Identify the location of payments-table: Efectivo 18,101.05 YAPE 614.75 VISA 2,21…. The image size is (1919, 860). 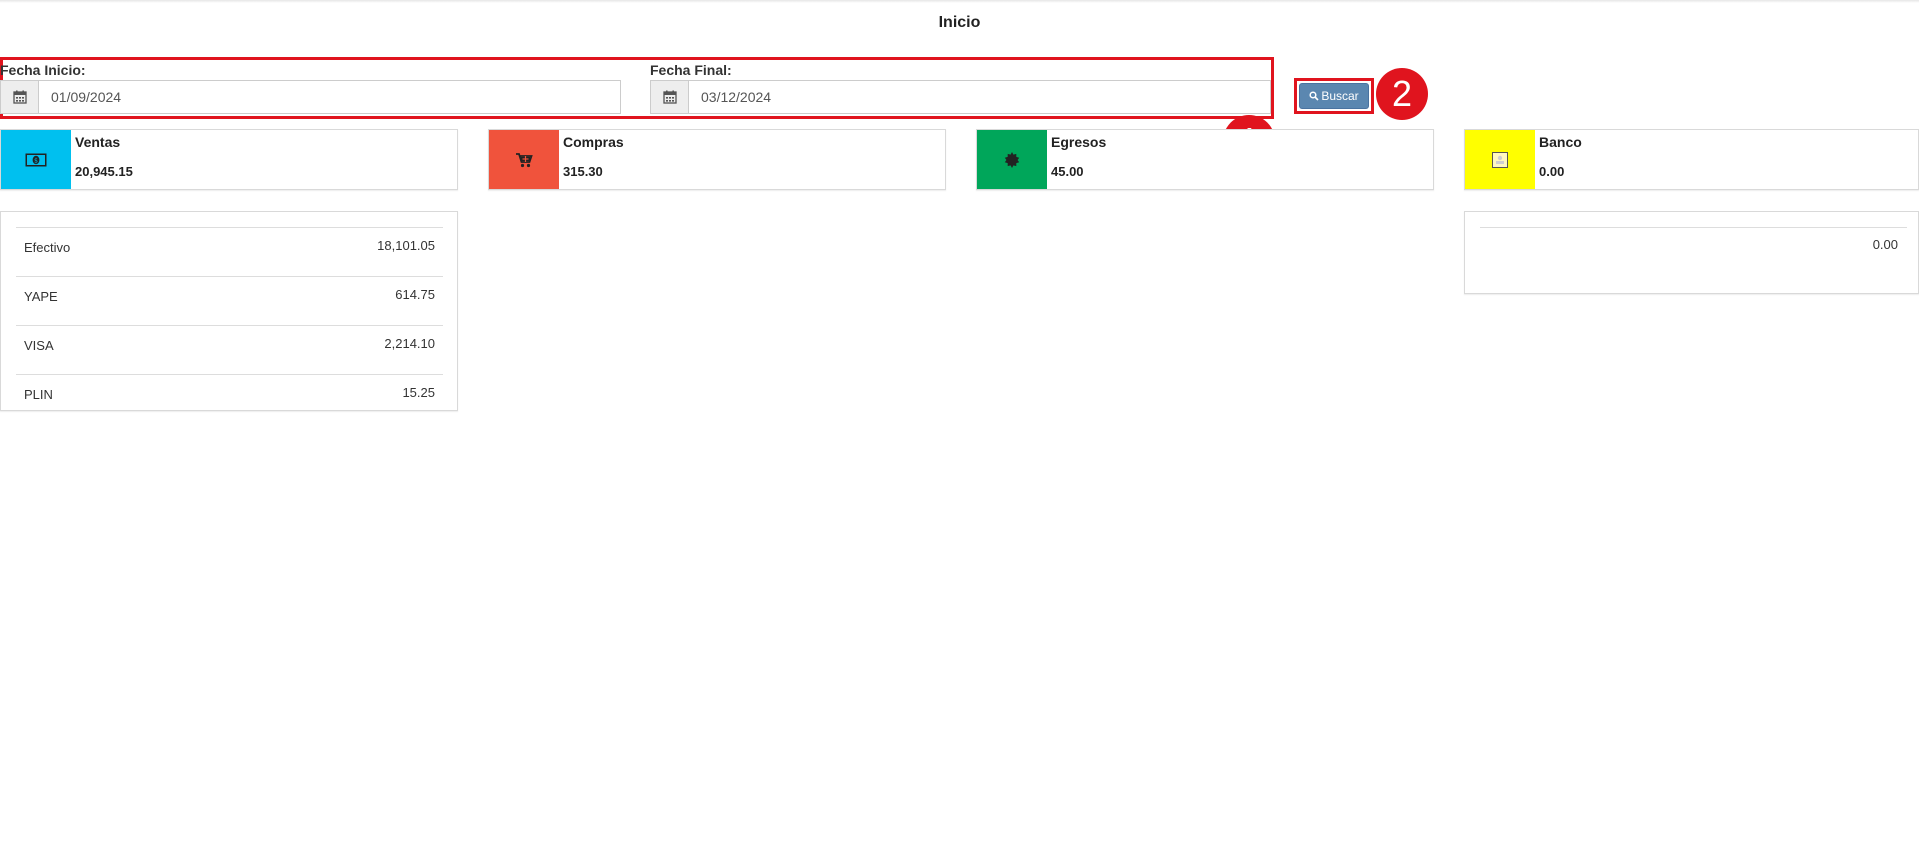
(229, 325).